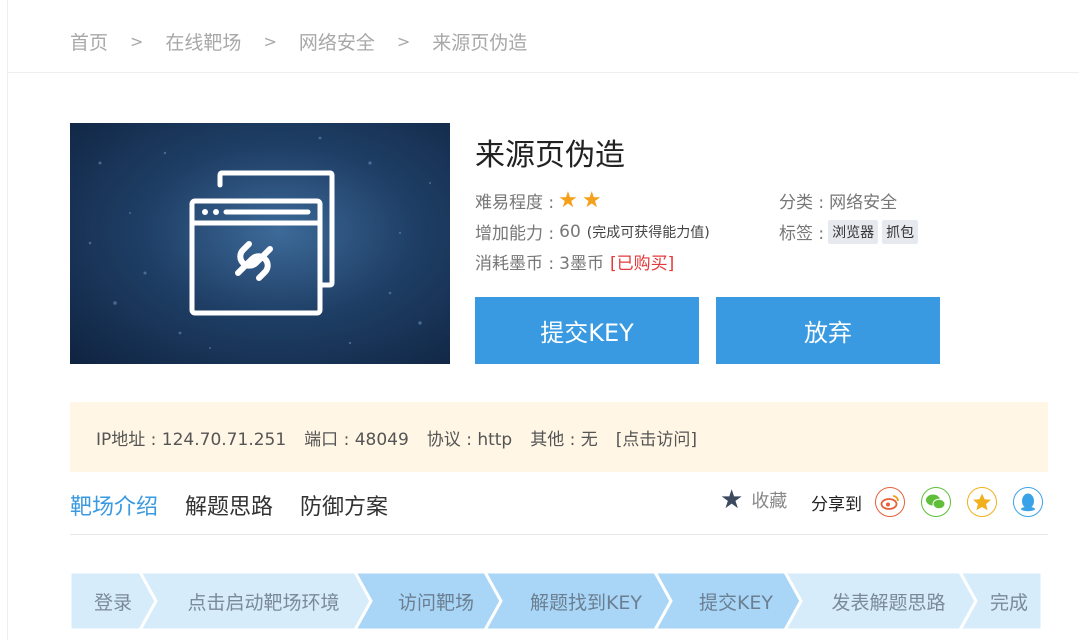 Image resolution: width=1079 pixels, height=640 pixels. Describe the element at coordinates (853, 231) in the screenshot. I see `tag-browser: 浏览器` at that location.